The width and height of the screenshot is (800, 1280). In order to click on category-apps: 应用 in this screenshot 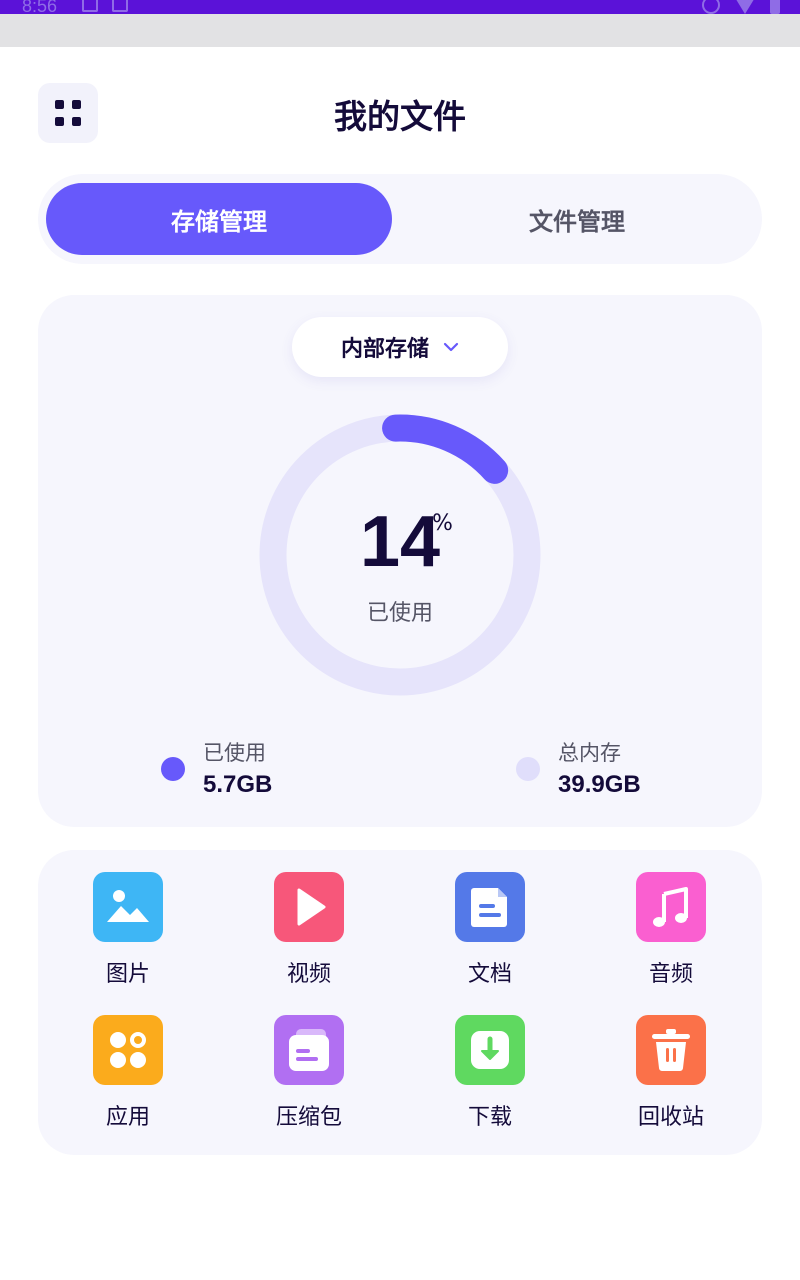, I will do `click(128, 1080)`.